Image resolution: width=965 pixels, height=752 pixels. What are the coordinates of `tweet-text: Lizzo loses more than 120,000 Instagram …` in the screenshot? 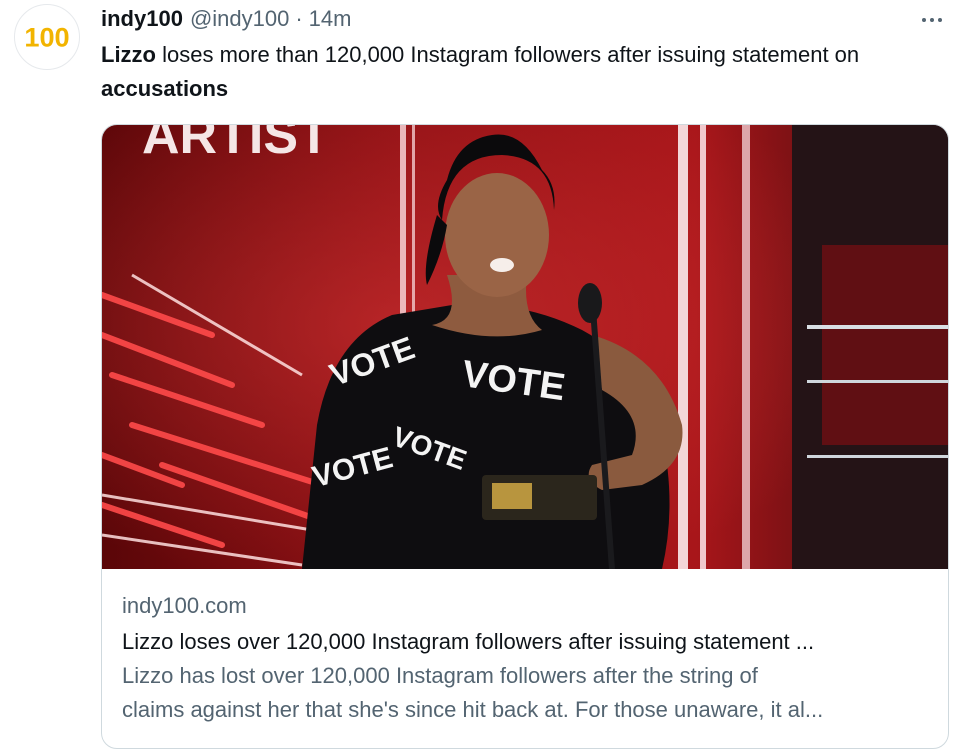 It's located at (528, 72).